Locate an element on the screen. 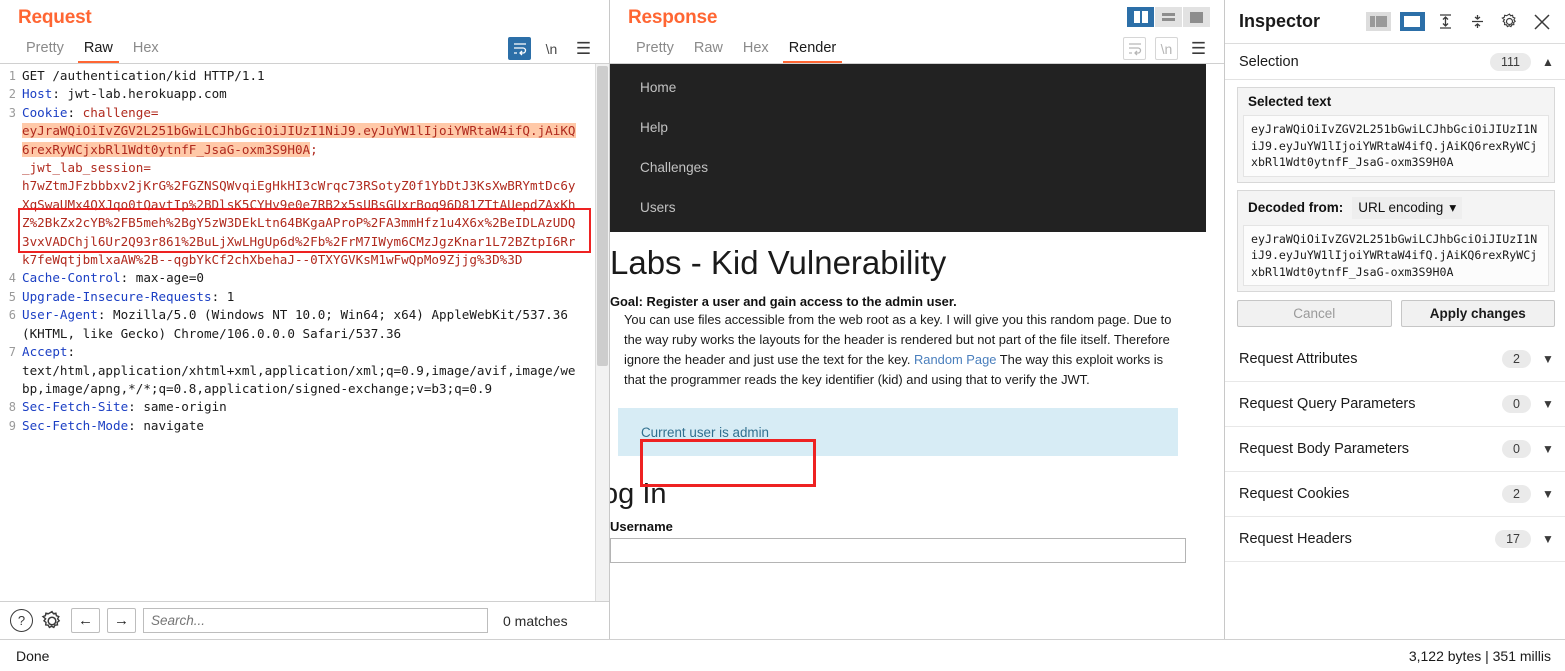  single-view-icon is located at coordinates (1196, 17).